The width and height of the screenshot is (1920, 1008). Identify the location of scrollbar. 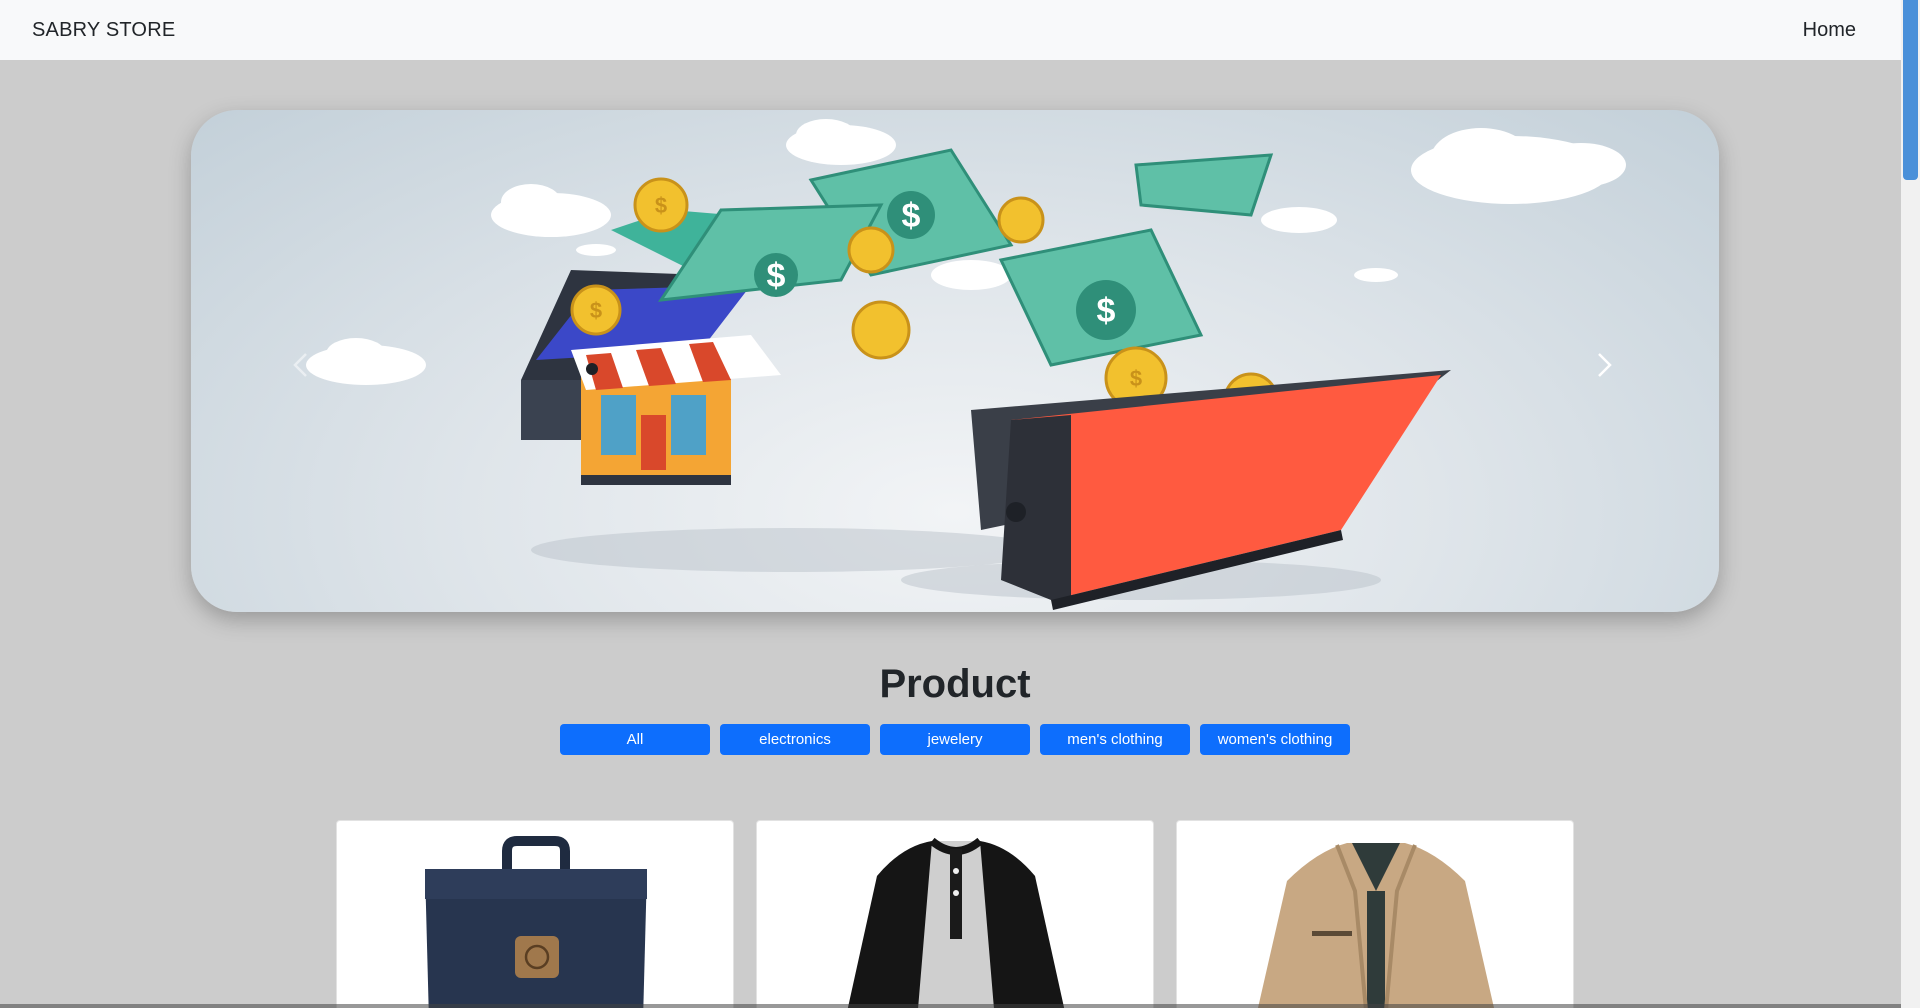
(1910, 504).